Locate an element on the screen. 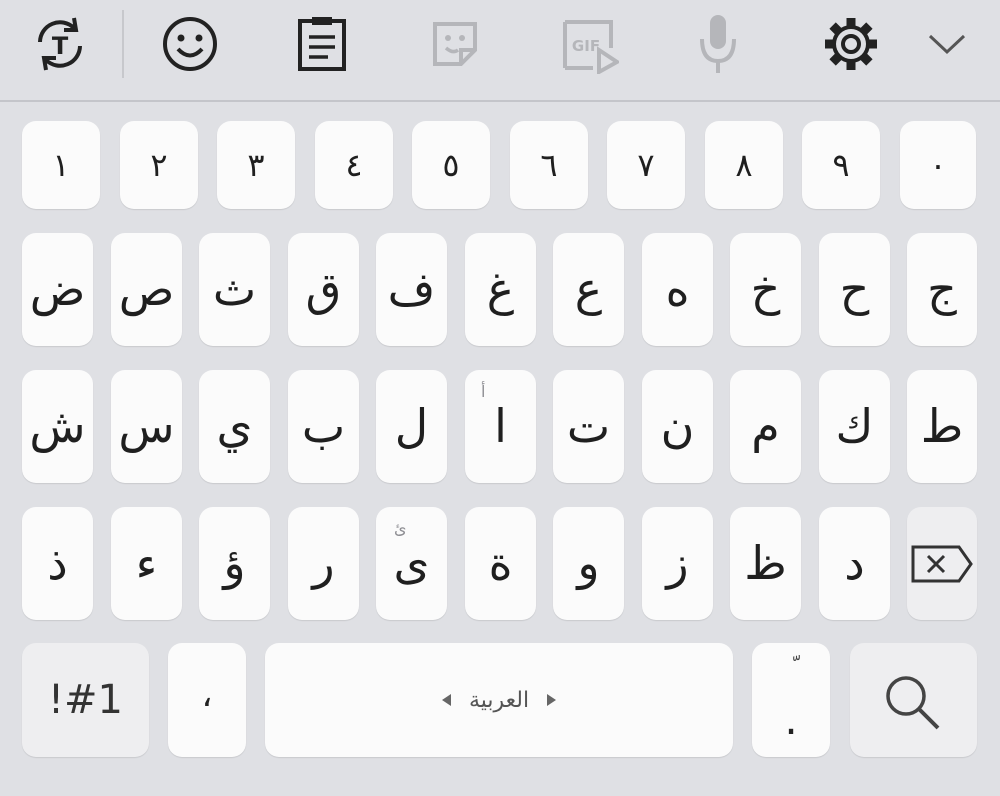  key-6: ٦ is located at coordinates (549, 165).